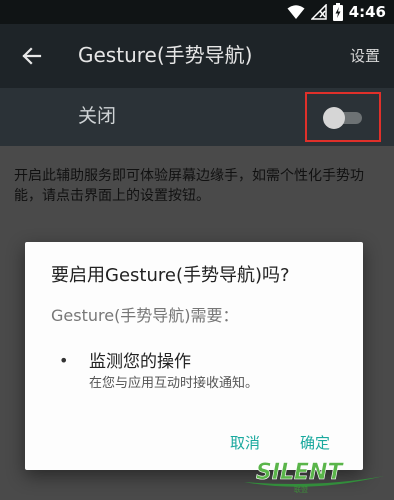 Image resolution: width=394 pixels, height=500 pixels. What do you see at coordinates (318, 12) in the screenshot?
I see `no-signal-icon` at bounding box center [318, 12].